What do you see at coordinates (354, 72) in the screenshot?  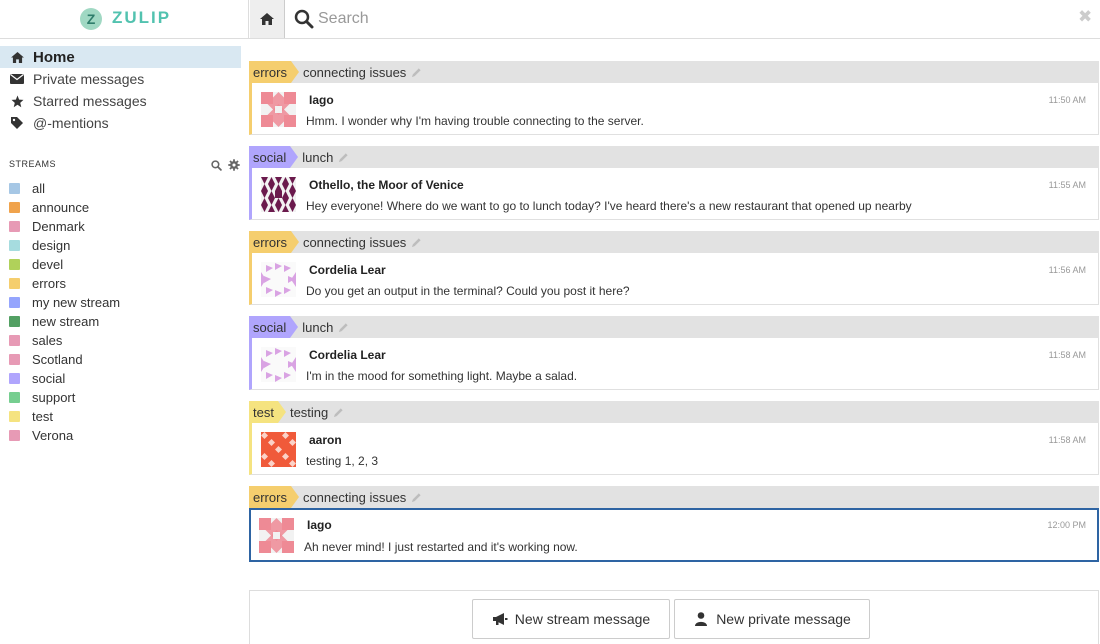 I see `topic-name: connecting issues` at bounding box center [354, 72].